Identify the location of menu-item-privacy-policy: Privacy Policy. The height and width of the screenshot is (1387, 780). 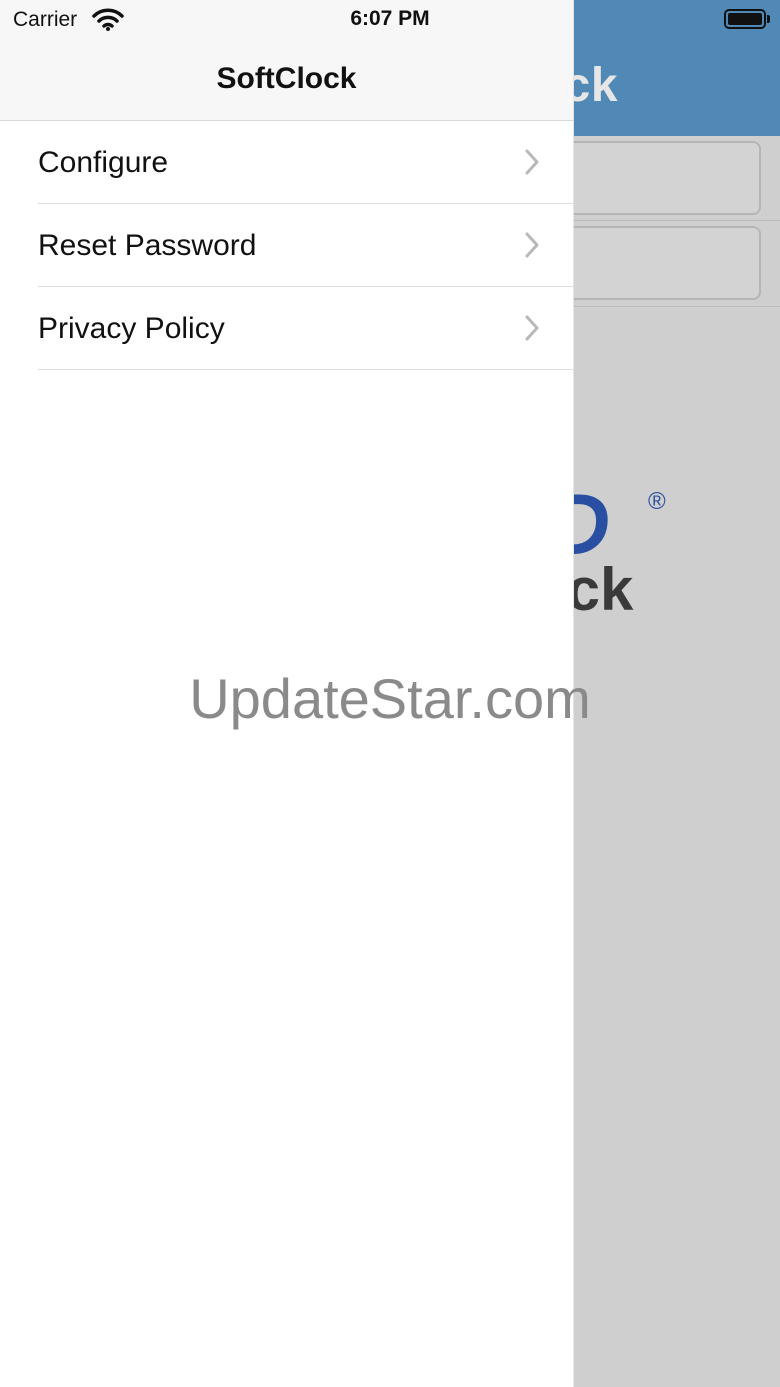
(286, 328).